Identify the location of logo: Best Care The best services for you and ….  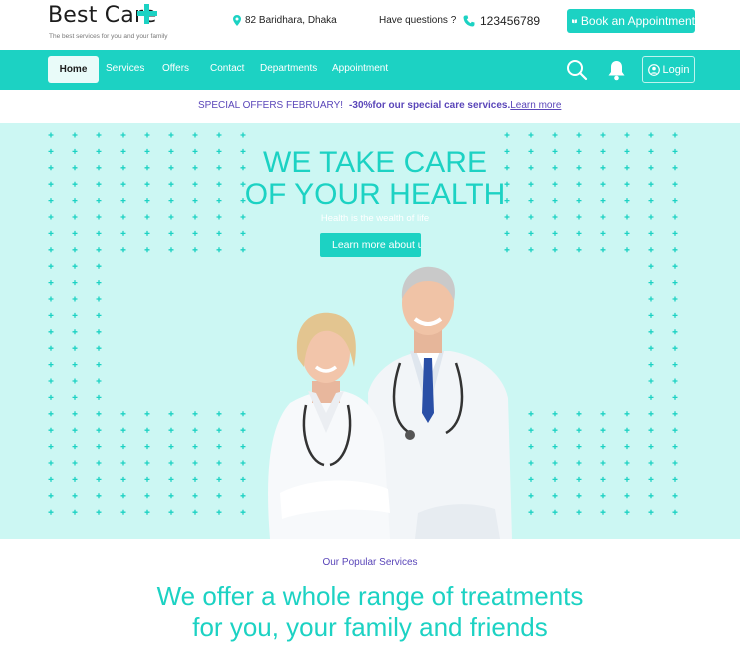
(108, 21).